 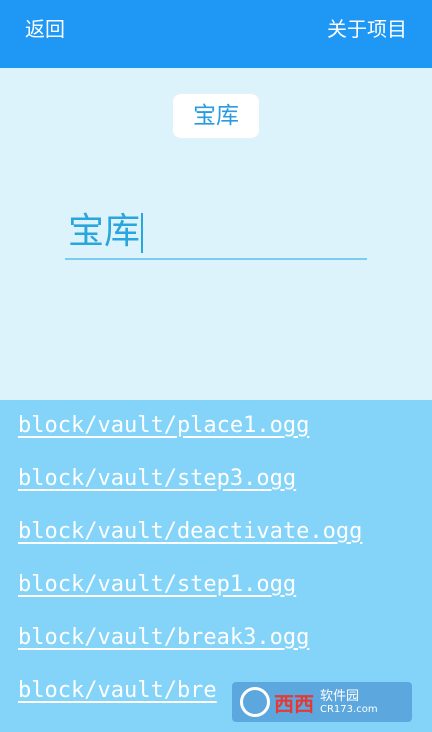 What do you see at coordinates (117, 691) in the screenshot?
I see `list-item: block/vault/bre` at bounding box center [117, 691].